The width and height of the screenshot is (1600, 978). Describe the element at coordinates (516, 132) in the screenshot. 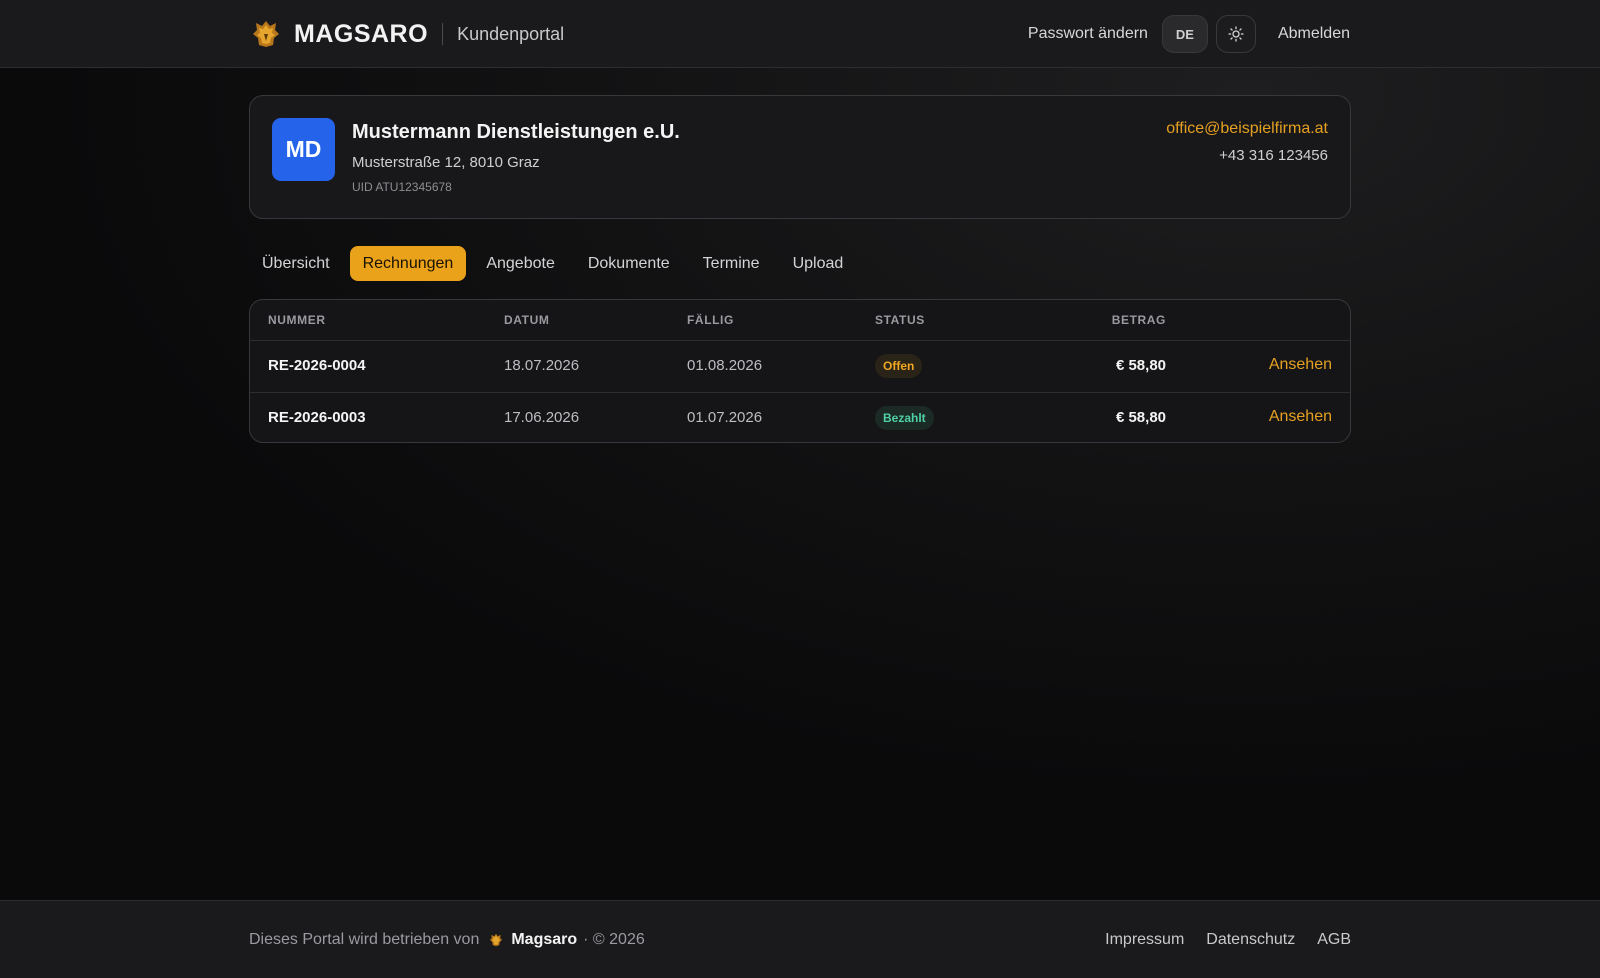

I see `company-name: Mustermann Dienstleistungen e.U.` at that location.